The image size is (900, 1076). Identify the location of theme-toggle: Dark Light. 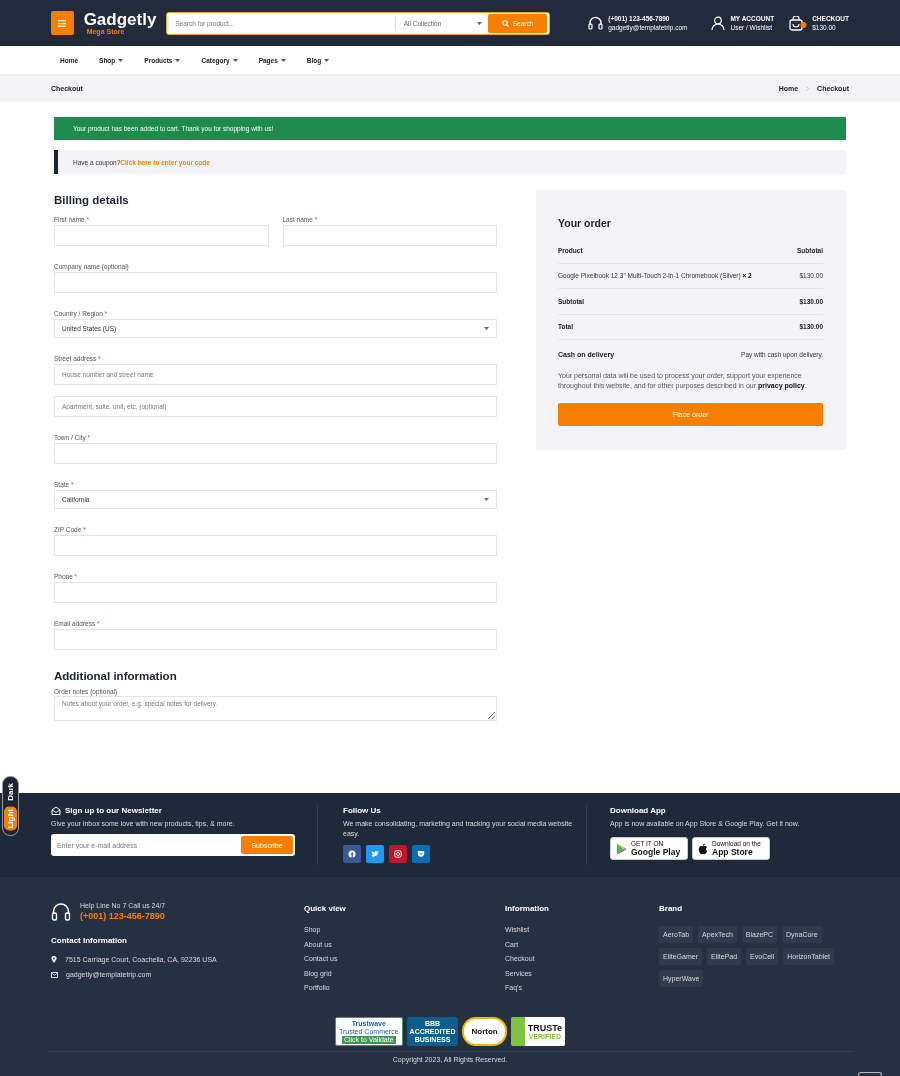
(10, 806).